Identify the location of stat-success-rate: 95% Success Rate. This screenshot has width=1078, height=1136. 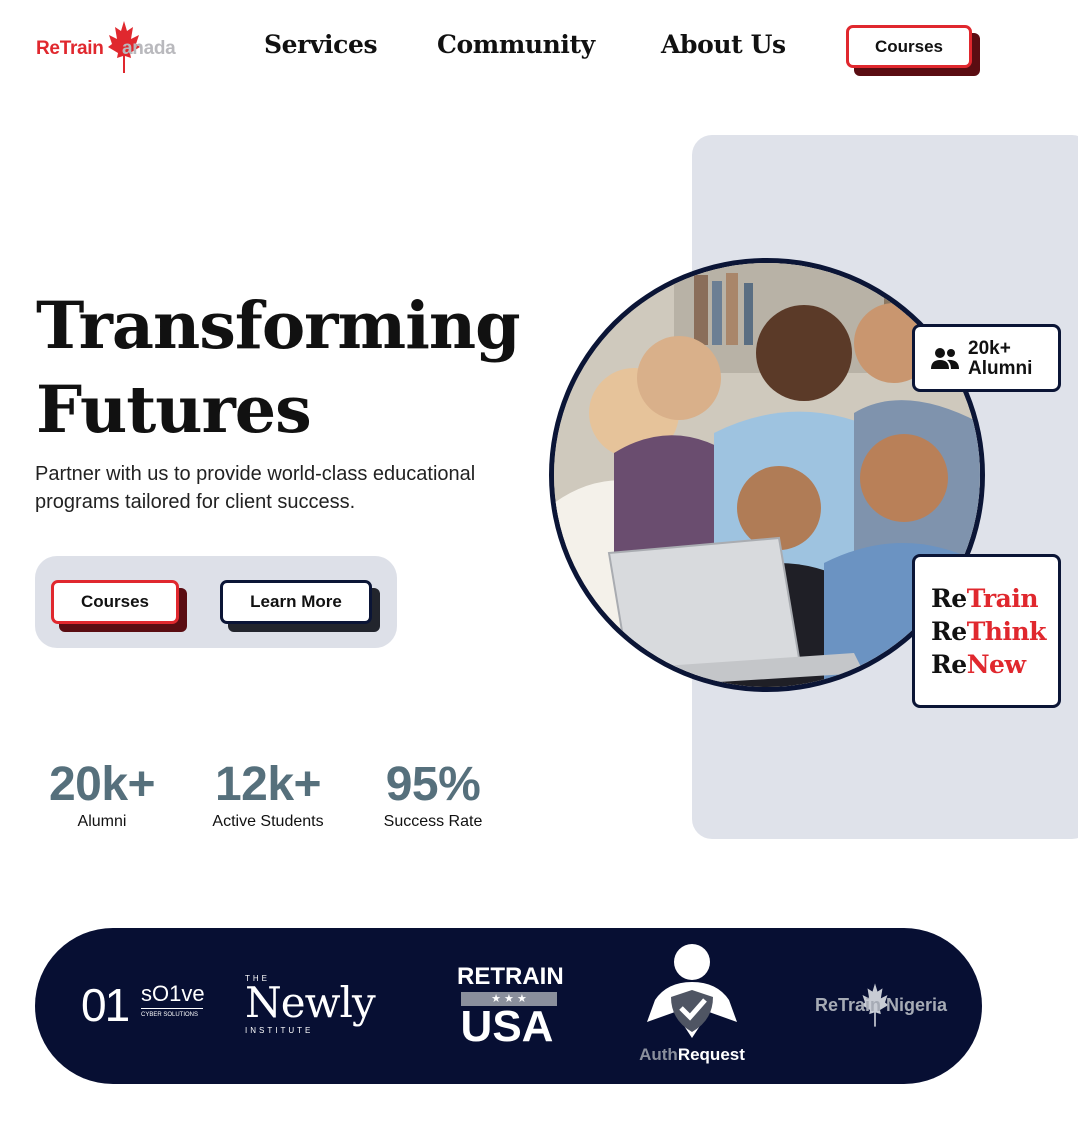
(433, 795).